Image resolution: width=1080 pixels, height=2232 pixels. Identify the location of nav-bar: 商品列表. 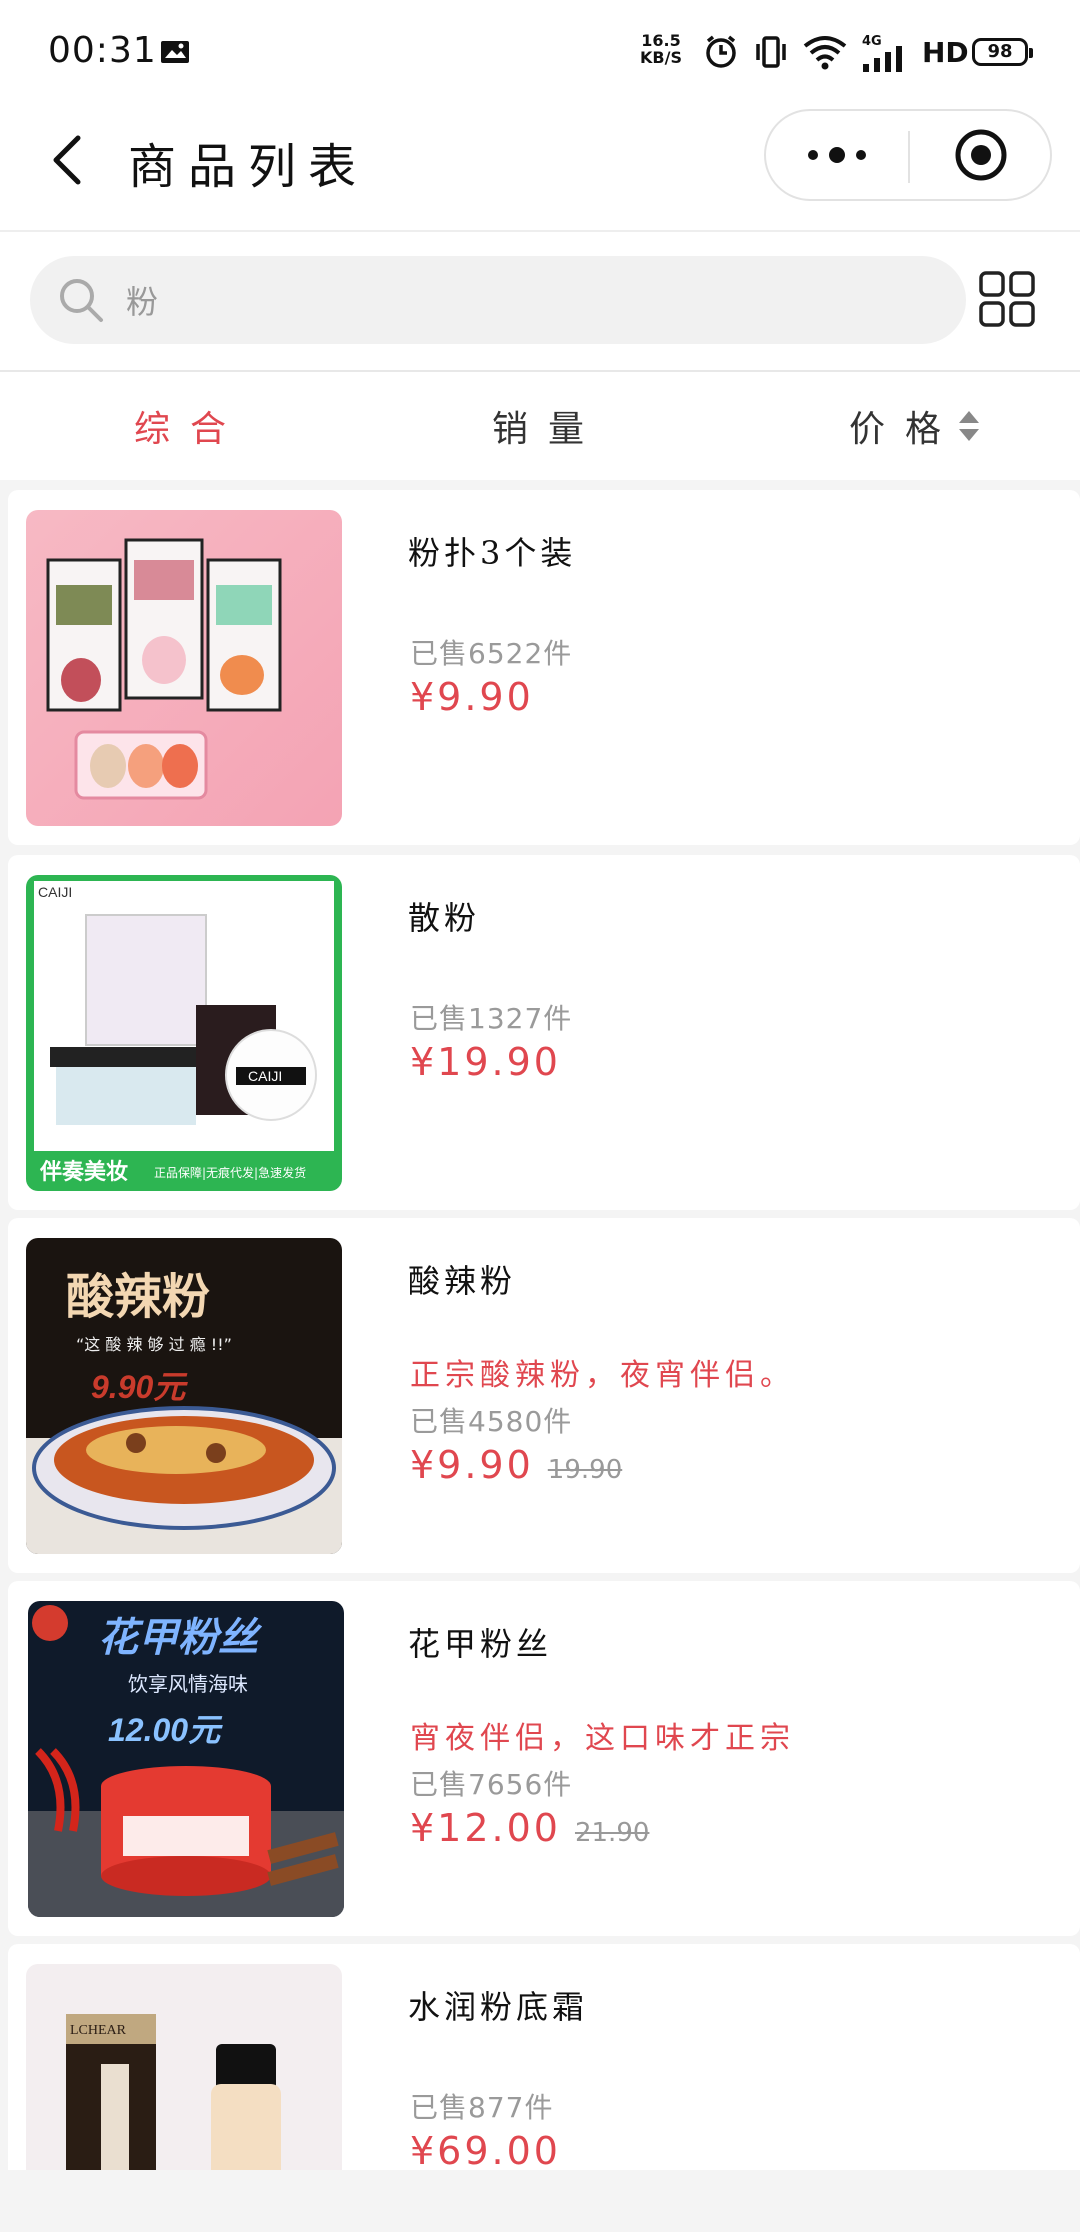
(540, 168).